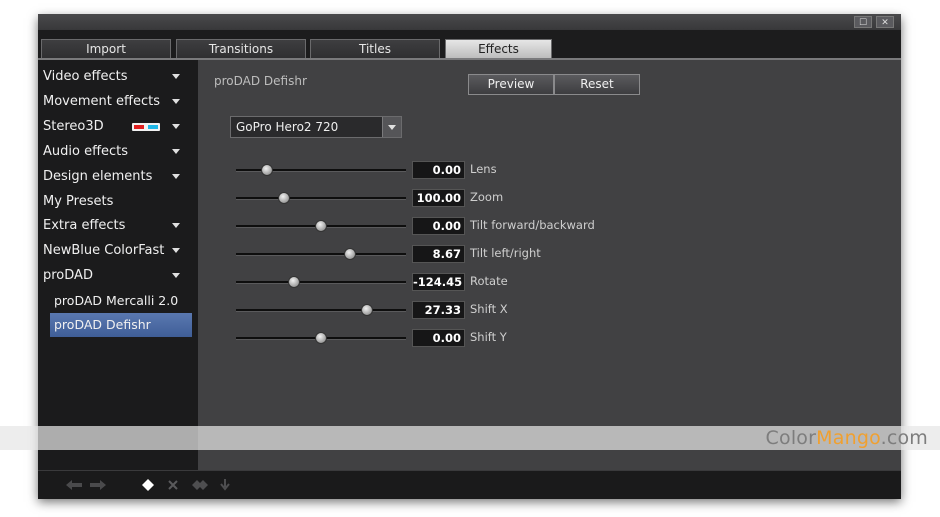 Image resolution: width=940 pixels, height=517 pixels. Describe the element at coordinates (791, 438) in the screenshot. I see `watermark-part: Color` at that location.